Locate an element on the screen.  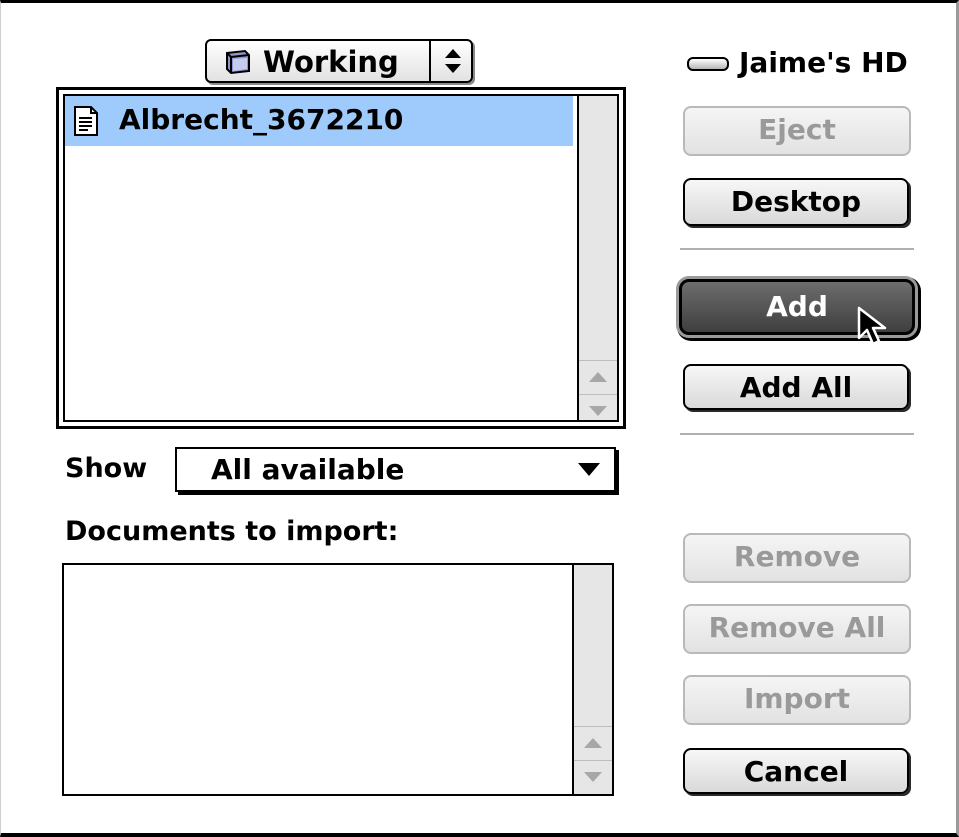
show-popup: All available is located at coordinates (395, 469).